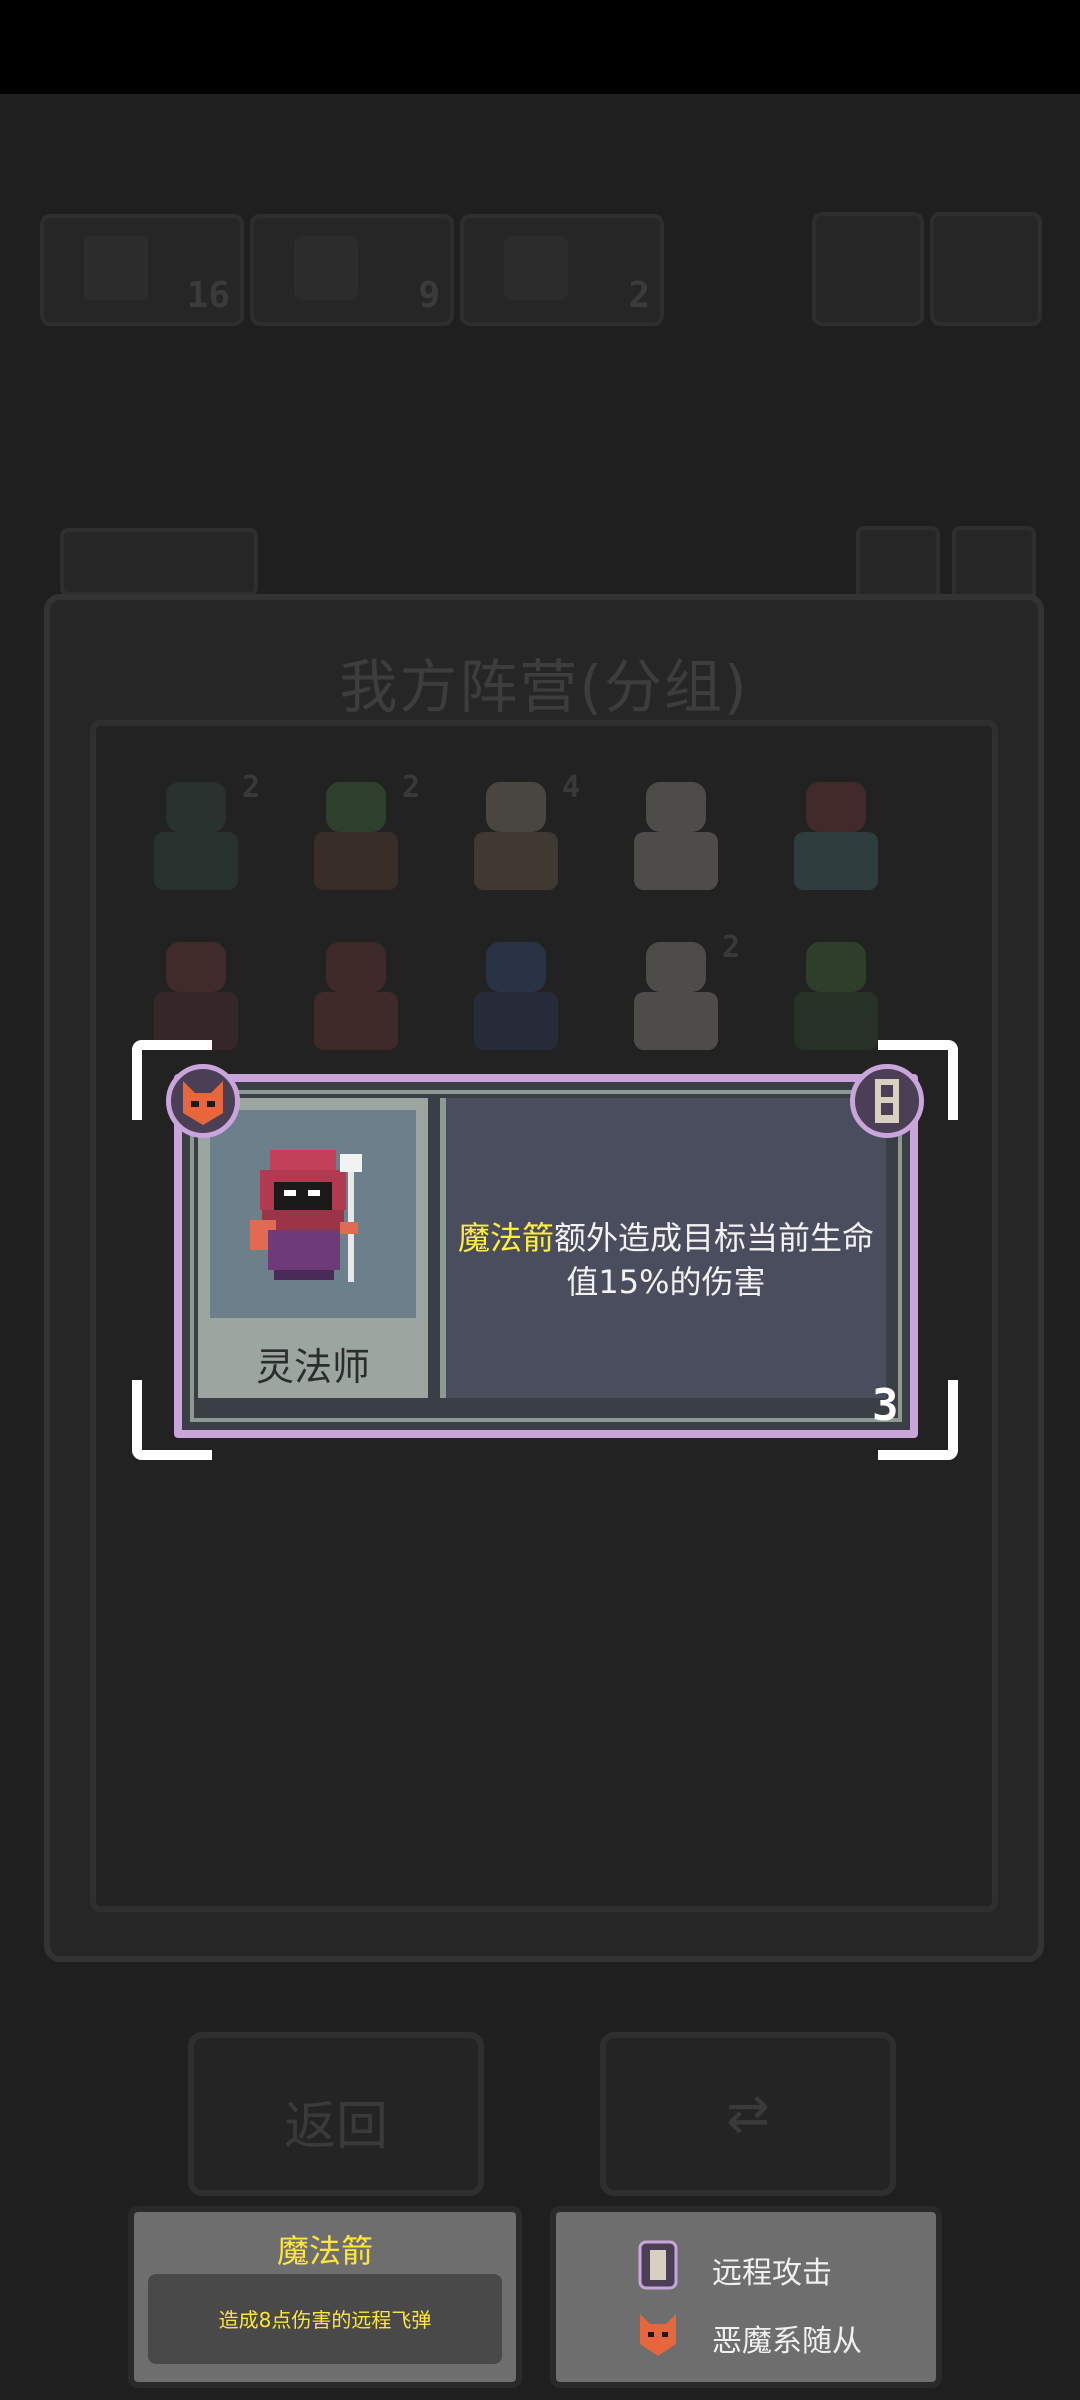  I want to click on group-tag, so click(159, 562).